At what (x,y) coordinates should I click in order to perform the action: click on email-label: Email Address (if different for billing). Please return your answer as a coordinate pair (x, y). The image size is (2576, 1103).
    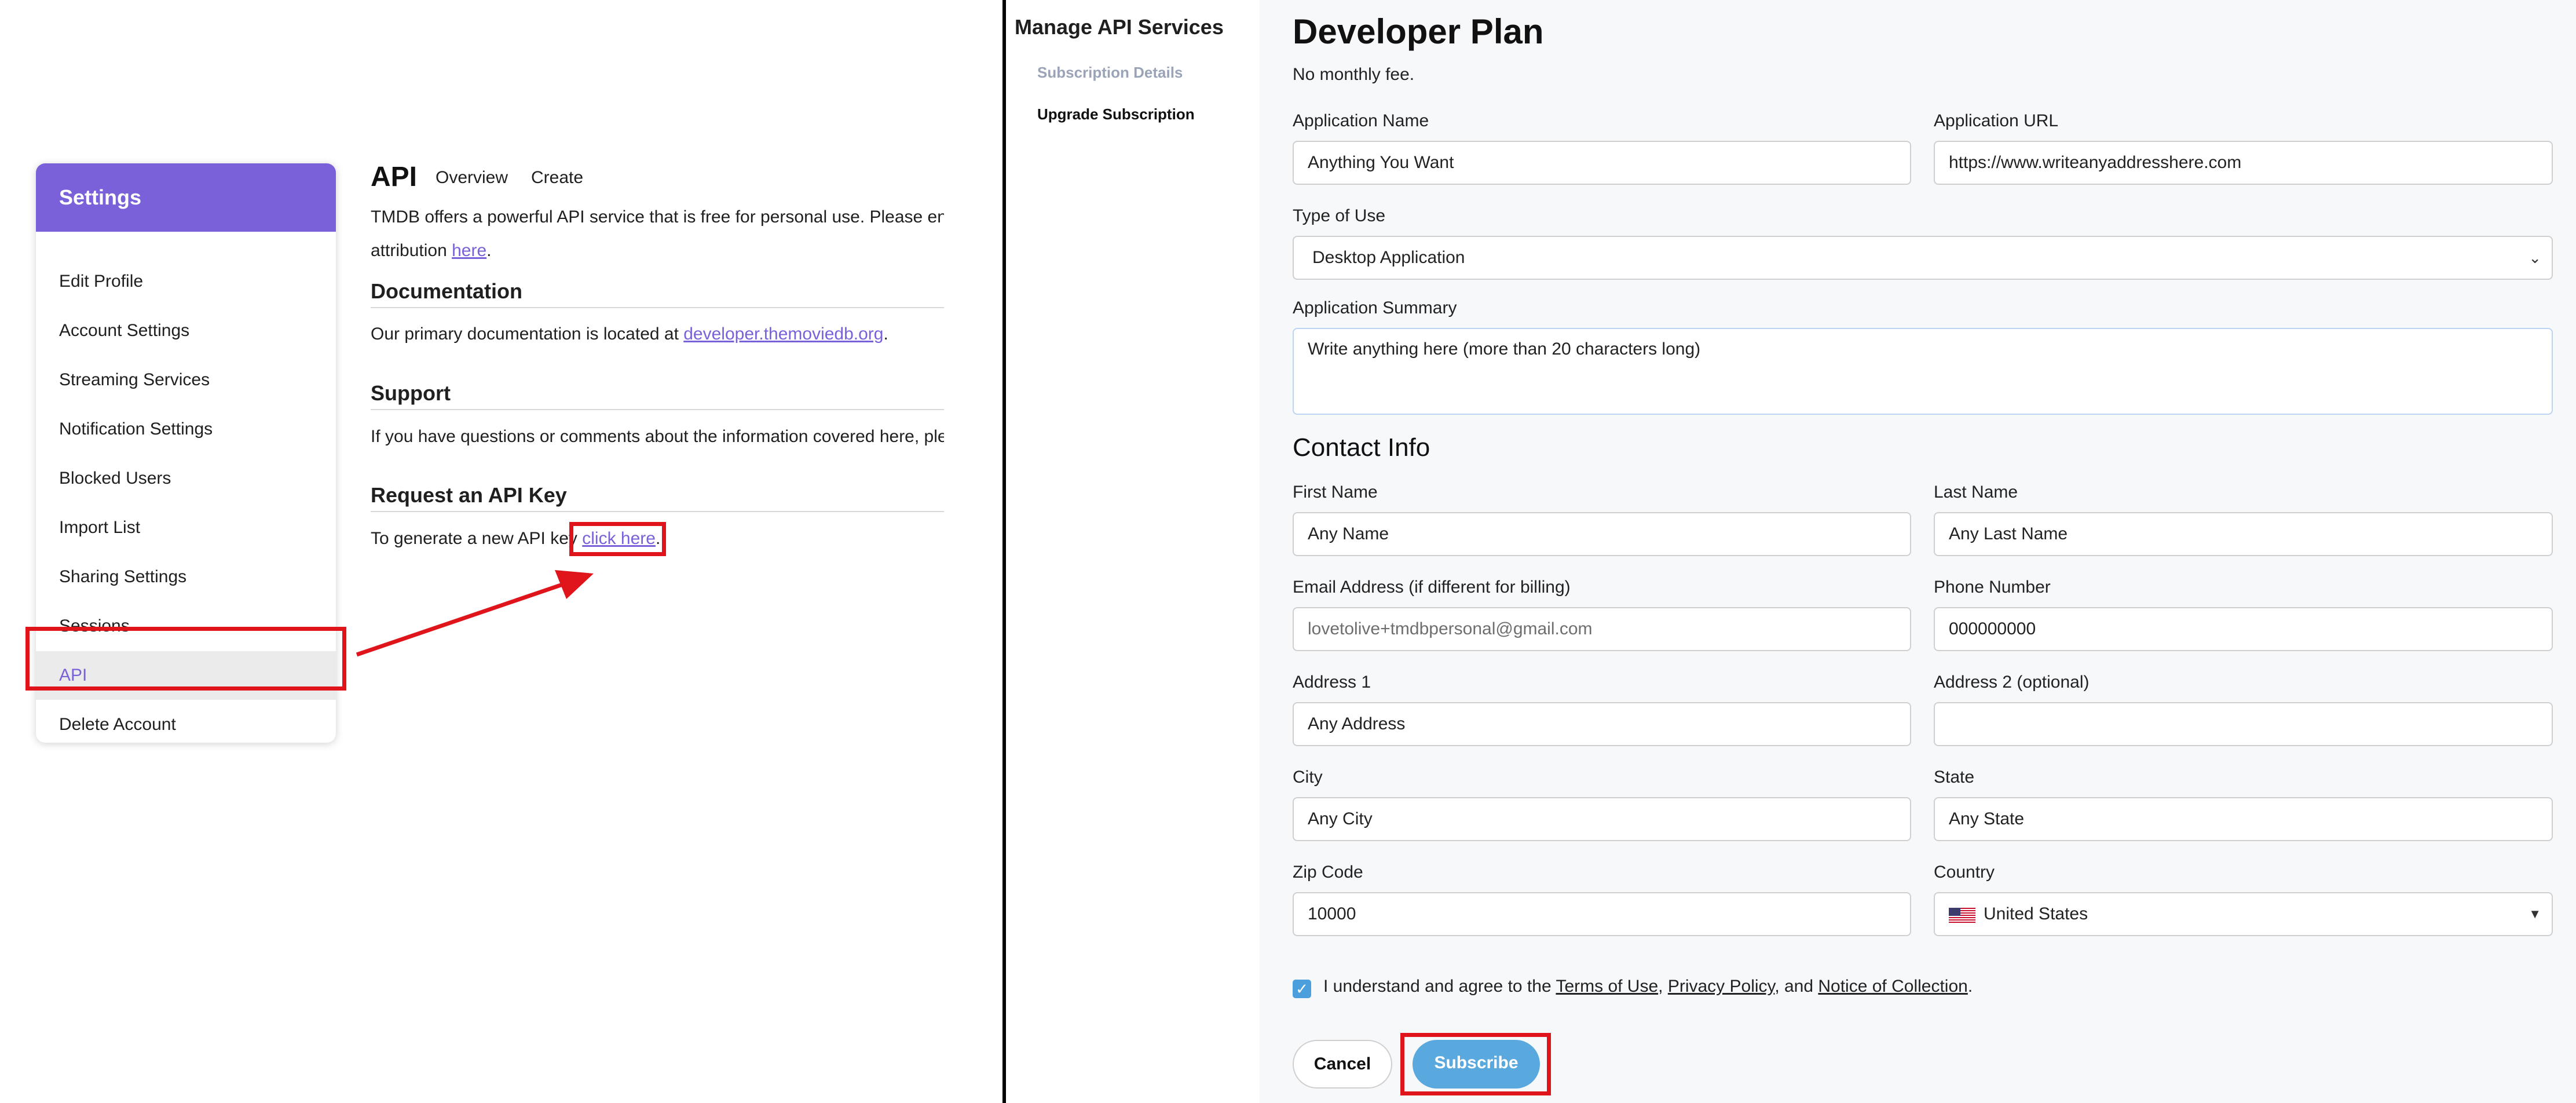
    Looking at the image, I should click on (1432, 587).